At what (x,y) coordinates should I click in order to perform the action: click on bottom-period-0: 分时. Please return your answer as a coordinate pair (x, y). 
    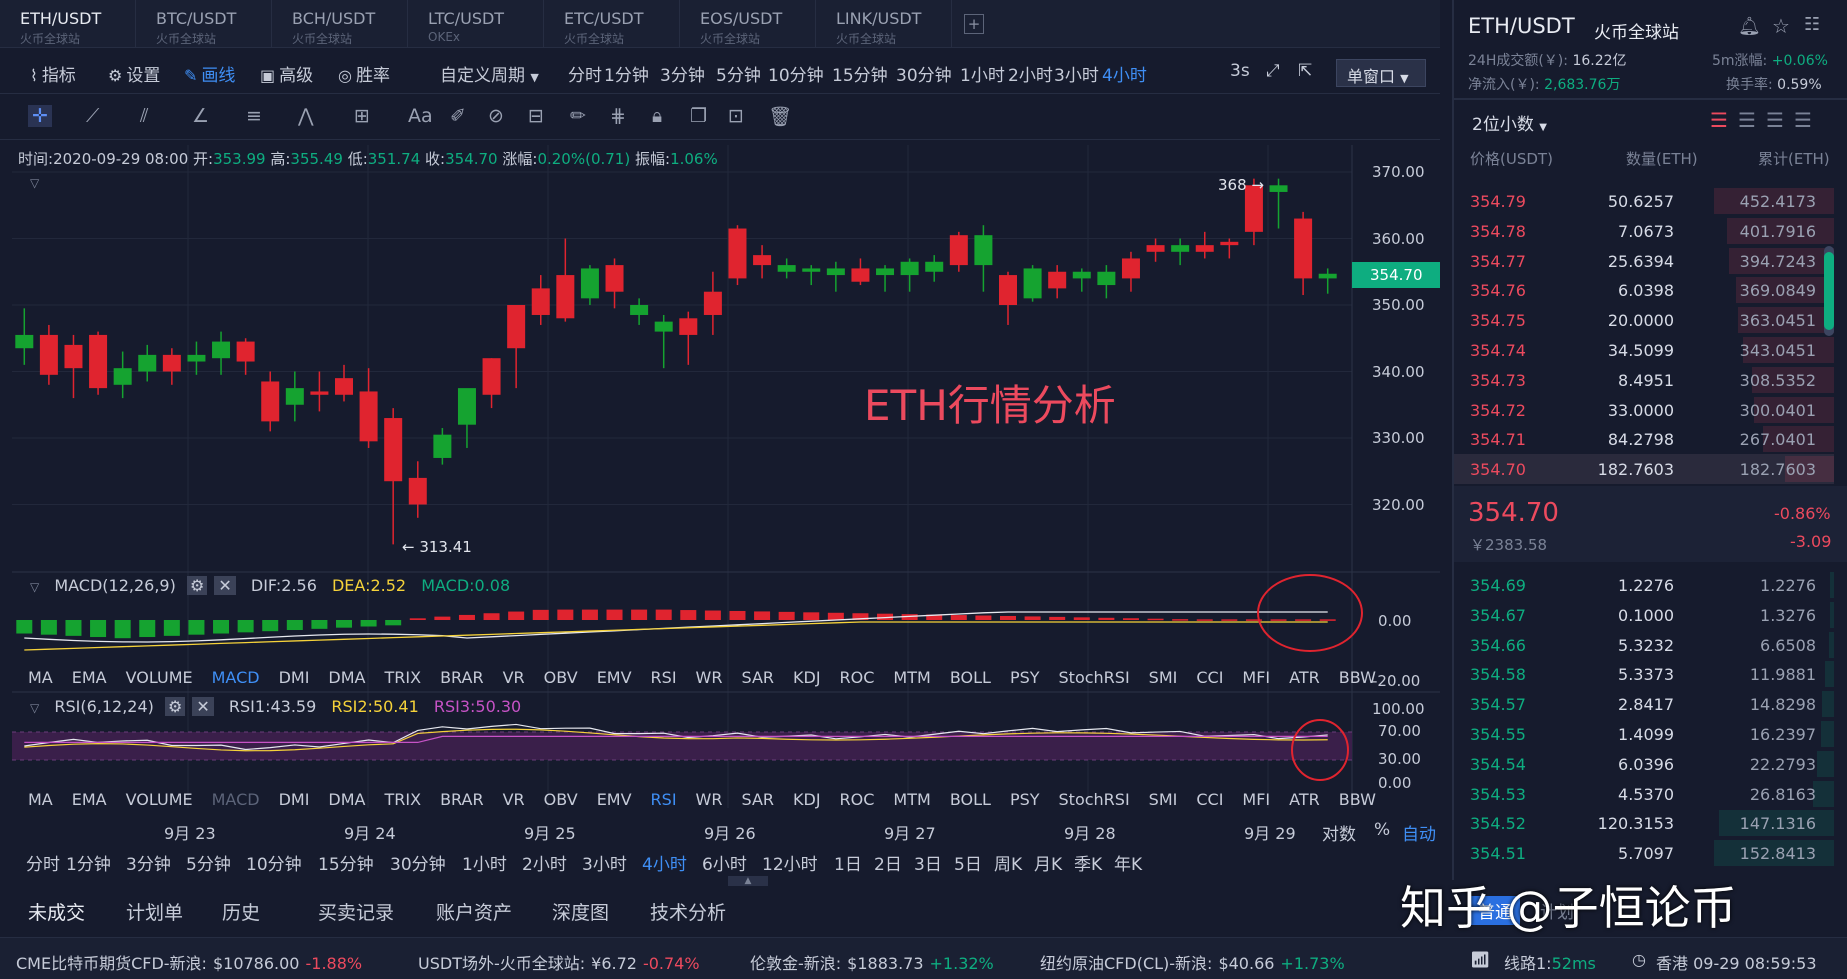
    Looking at the image, I should click on (43, 862).